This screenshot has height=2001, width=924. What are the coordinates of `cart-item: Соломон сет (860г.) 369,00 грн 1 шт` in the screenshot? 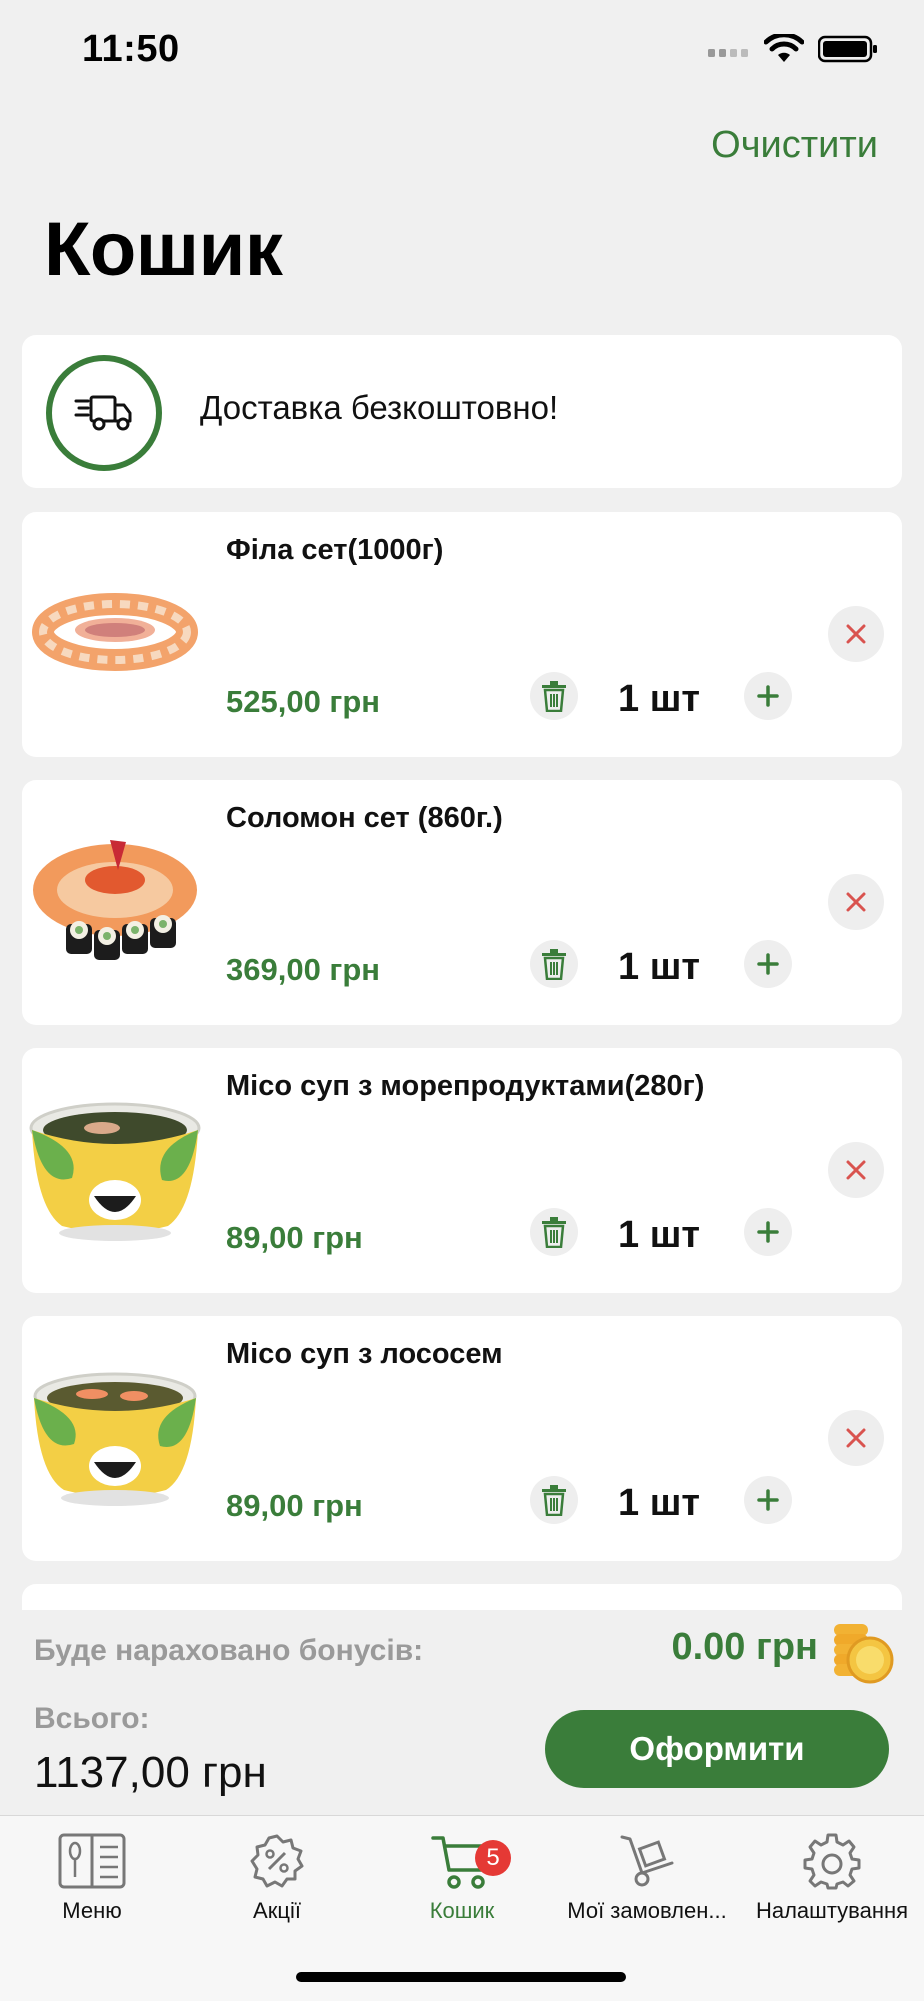 It's located at (462, 902).